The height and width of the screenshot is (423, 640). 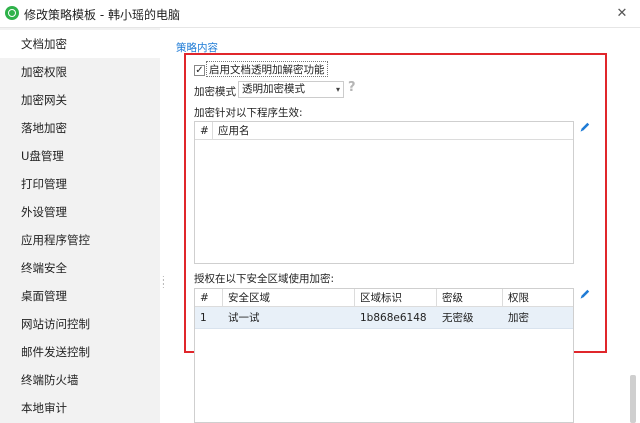 I want to click on row-classification: 无密级, so click(x=458, y=318).